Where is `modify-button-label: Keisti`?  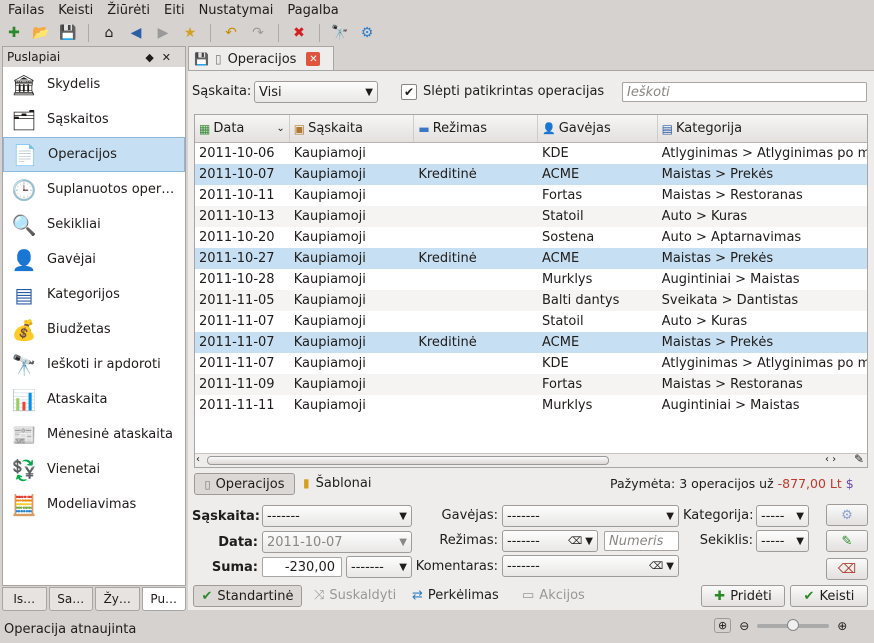 modify-button-label: Keisti is located at coordinates (837, 596).